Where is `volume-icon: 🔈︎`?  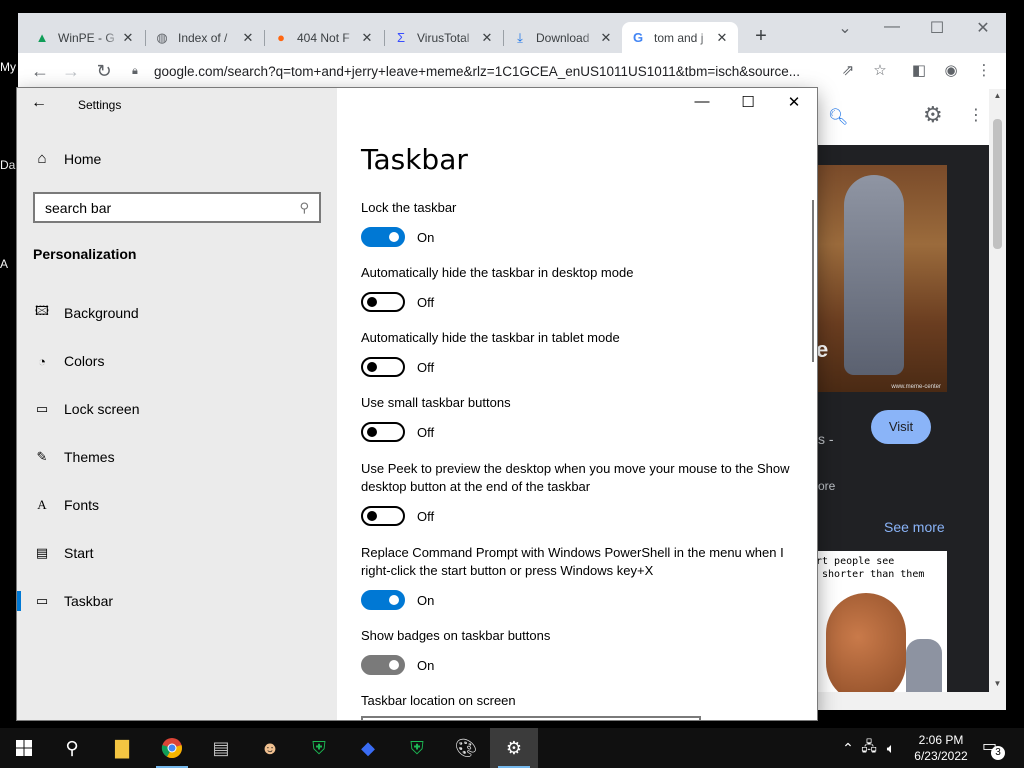
volume-icon: 🔈︎ is located at coordinates (891, 748).